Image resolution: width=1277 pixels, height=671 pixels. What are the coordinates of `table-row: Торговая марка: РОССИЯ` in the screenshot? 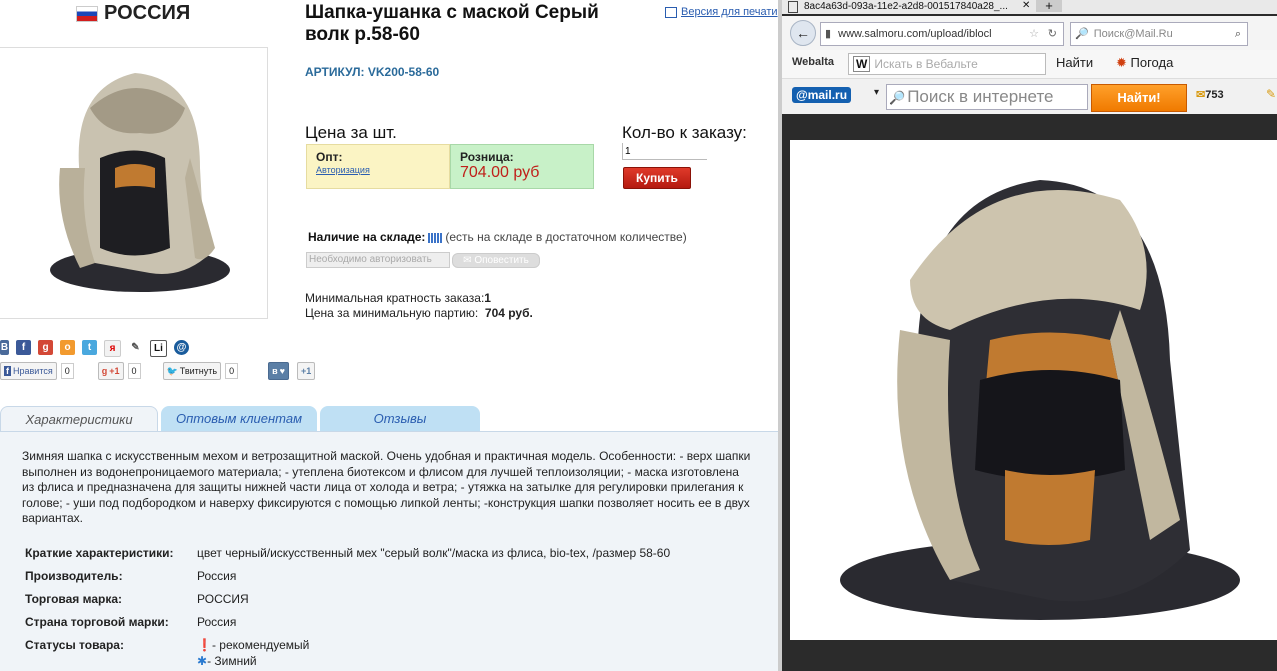 It's located at (347, 602).